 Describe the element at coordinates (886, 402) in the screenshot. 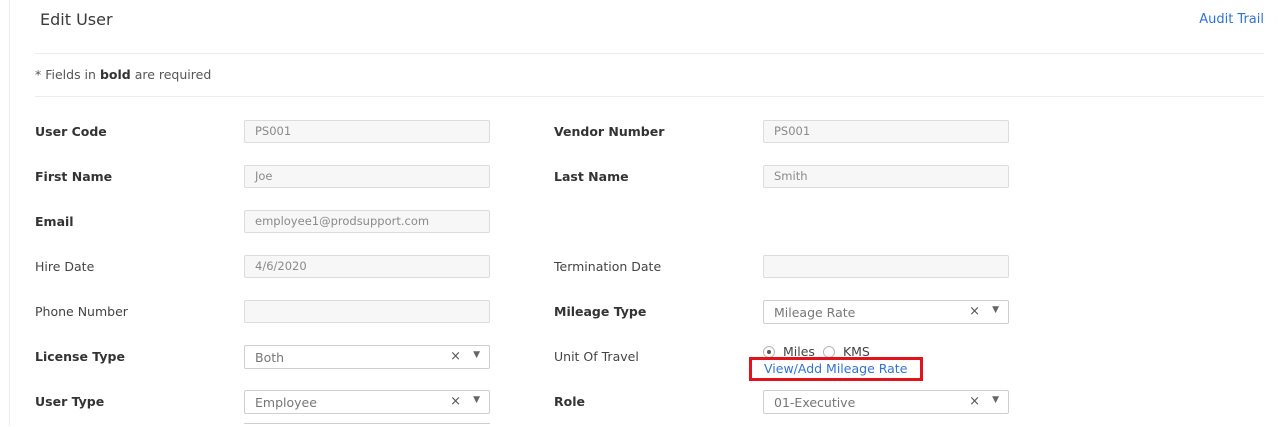

I see `role-select: 01-Executive × ▼` at that location.